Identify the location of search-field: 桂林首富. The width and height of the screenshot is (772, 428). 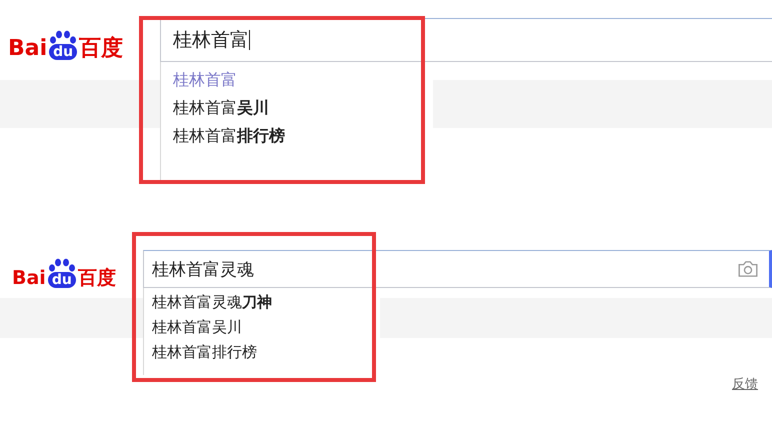
(466, 40).